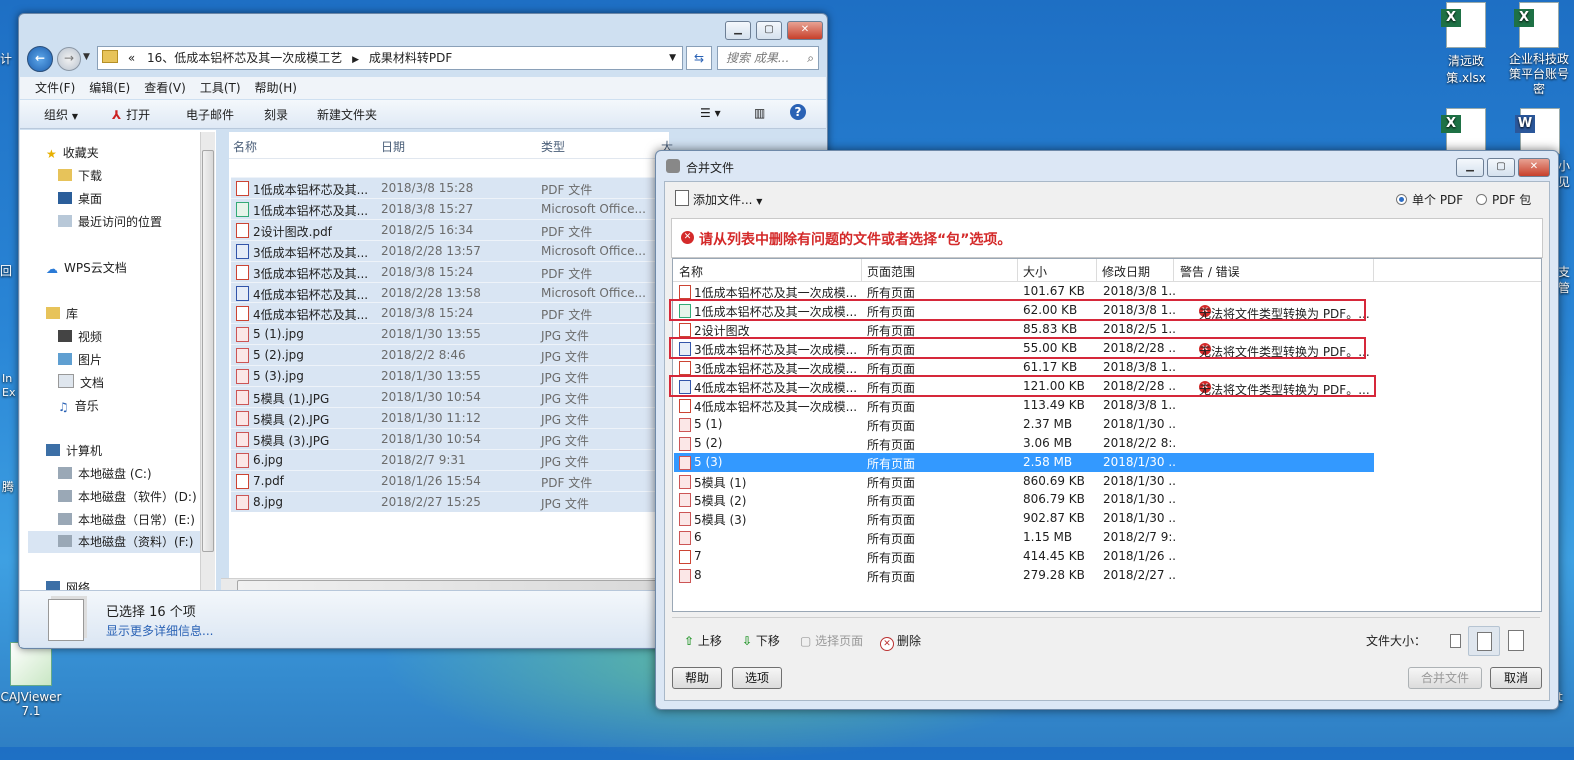 Image resolution: width=1574 pixels, height=760 pixels. What do you see at coordinates (62, 313) in the screenshot?
I see `nav-libraries: 库` at bounding box center [62, 313].